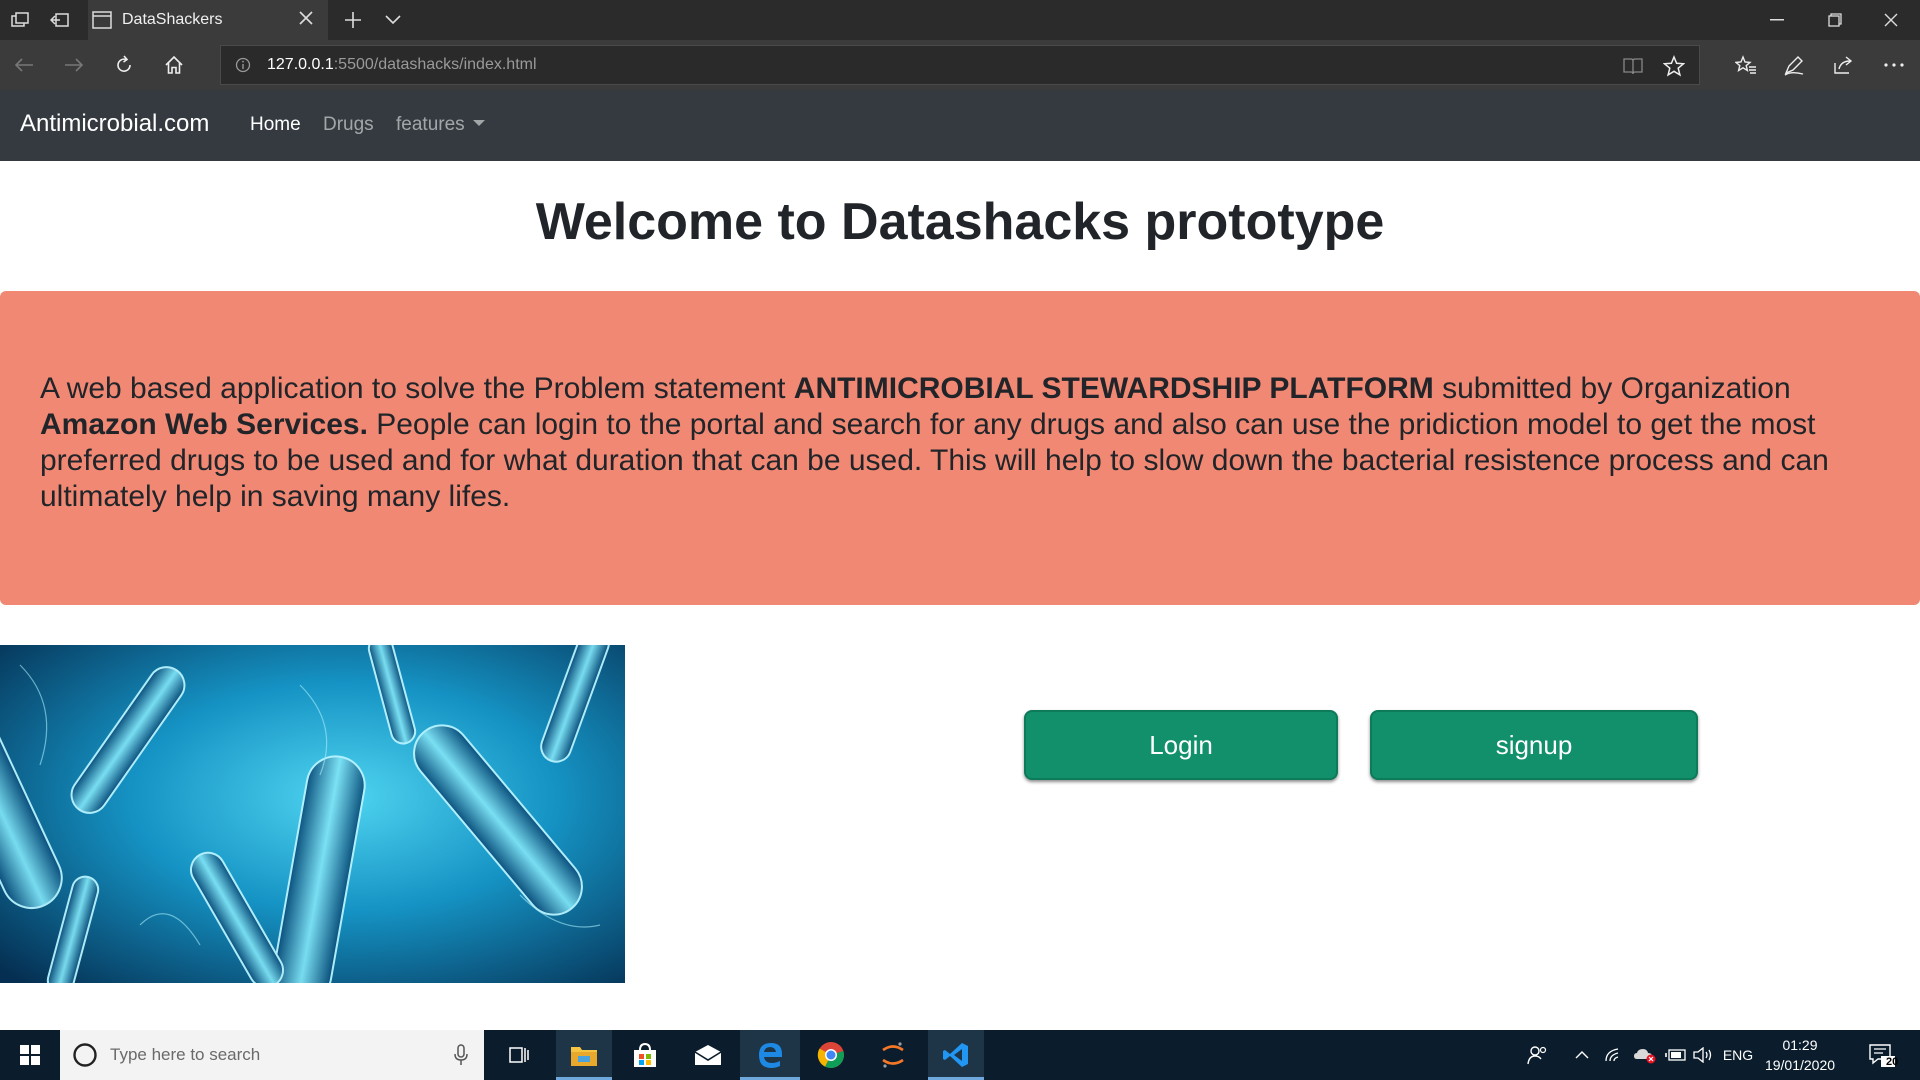  Describe the element at coordinates (185, 1054) in the screenshot. I see `taskbar-search-placeholder: Type here to search` at that location.